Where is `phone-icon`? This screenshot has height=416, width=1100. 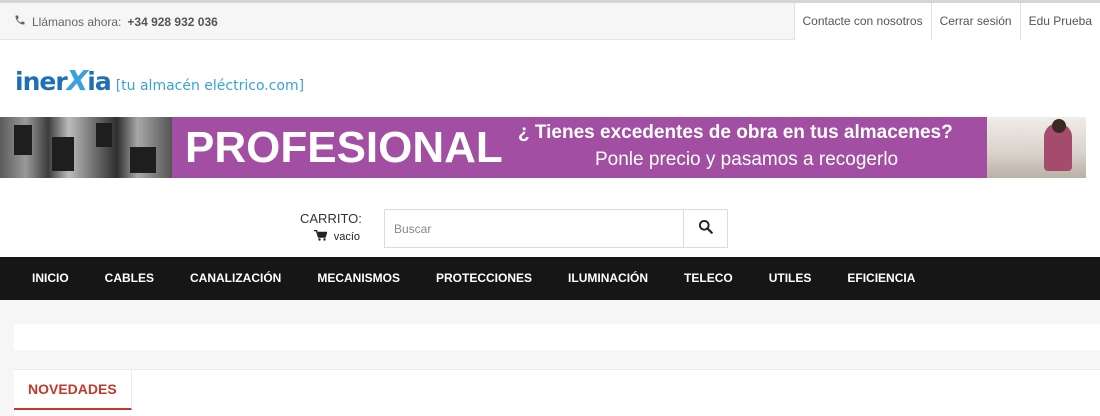
phone-icon is located at coordinates (20, 21).